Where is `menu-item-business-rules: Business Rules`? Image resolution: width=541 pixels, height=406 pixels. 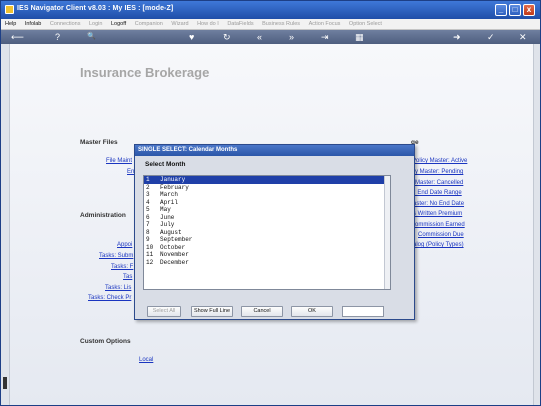
menu-item-business-rules: Business Rules is located at coordinates (281, 24).